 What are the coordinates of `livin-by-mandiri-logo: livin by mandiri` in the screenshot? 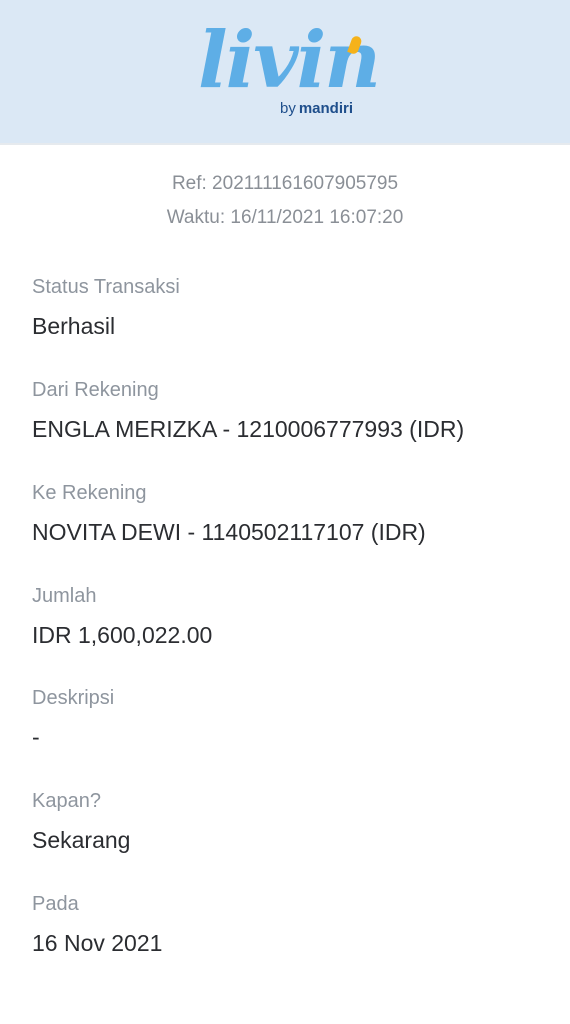 It's located at (289, 70).